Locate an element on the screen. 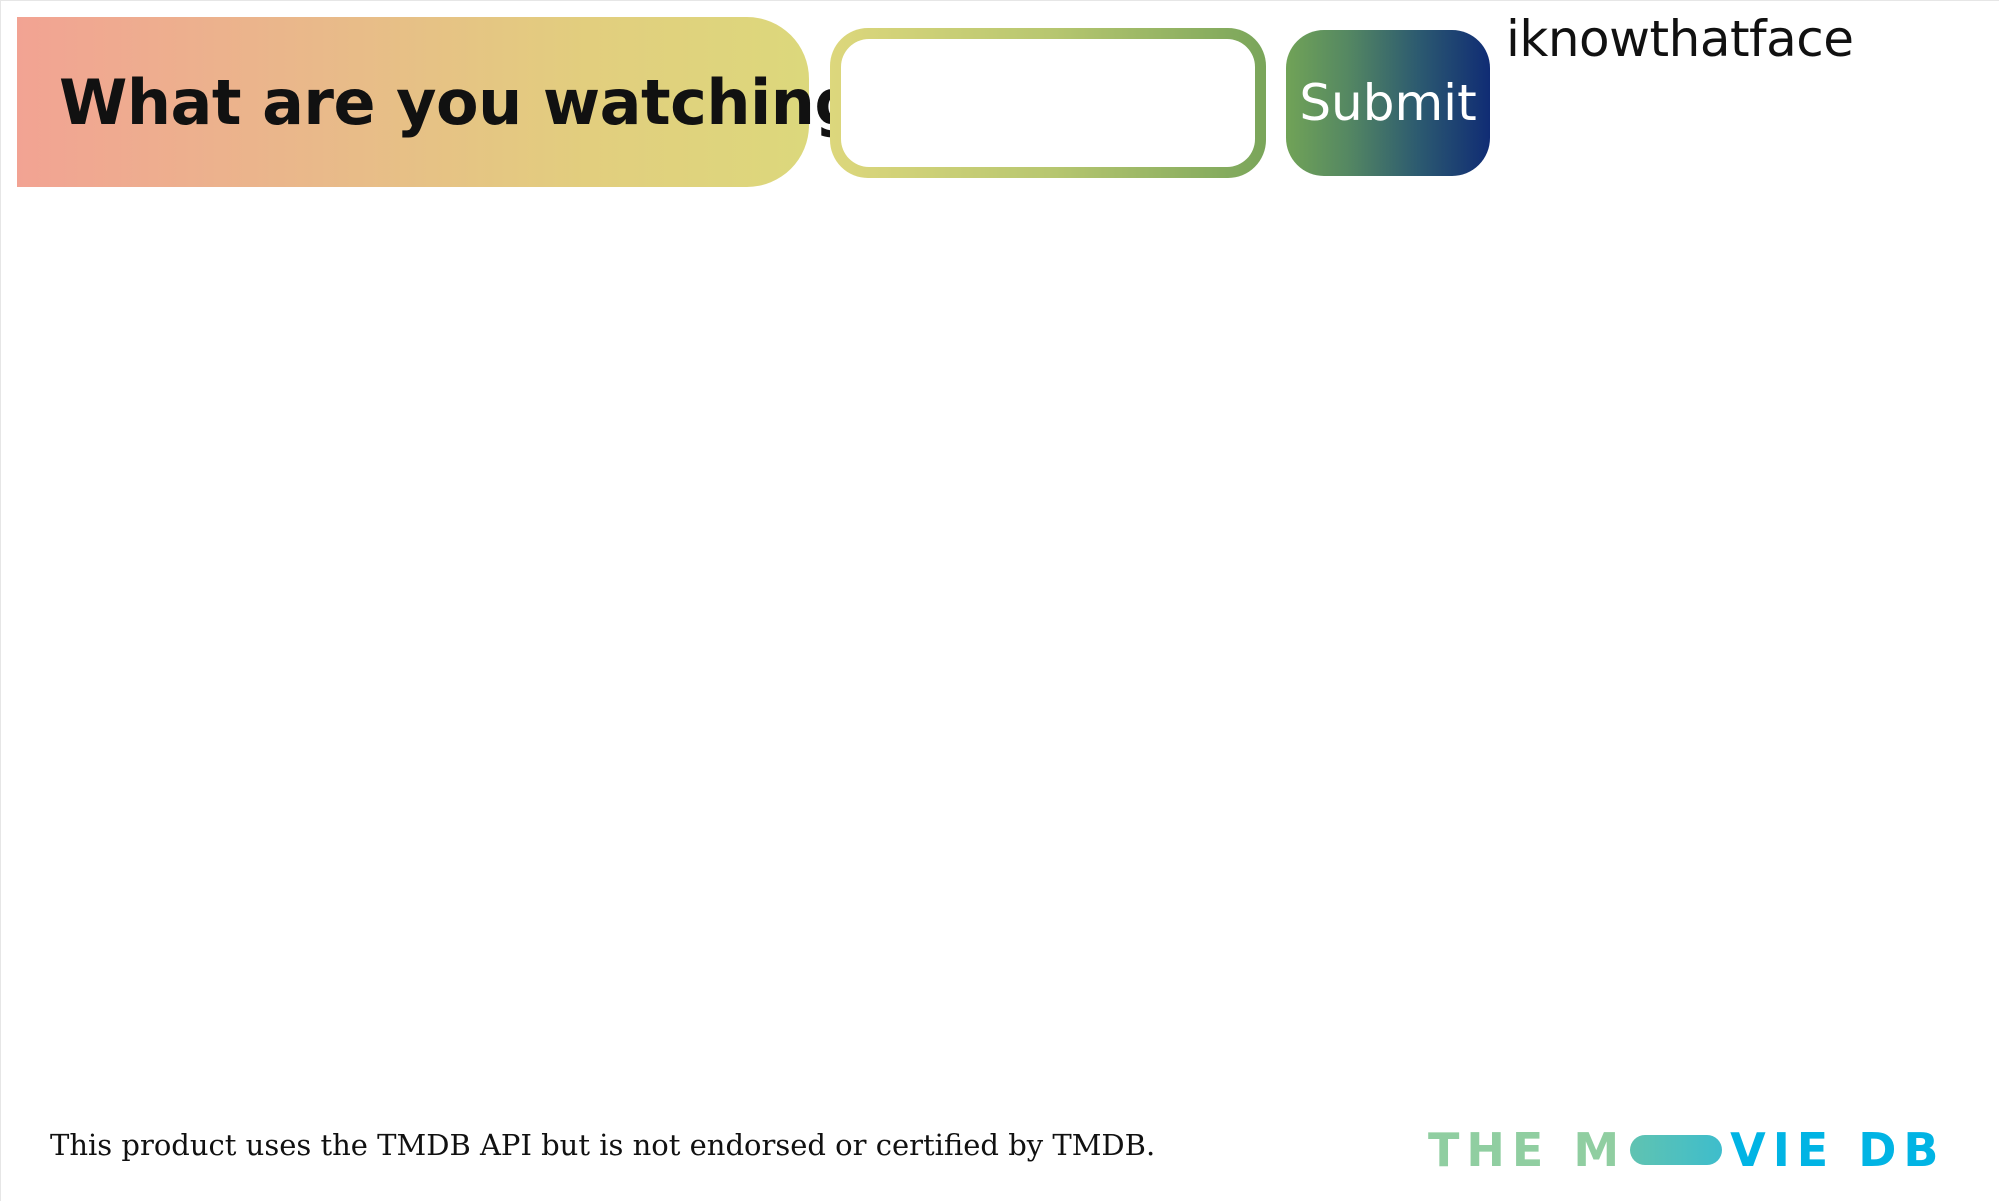 This screenshot has width=1999, height=1201. search-field-frame is located at coordinates (1048, 103).